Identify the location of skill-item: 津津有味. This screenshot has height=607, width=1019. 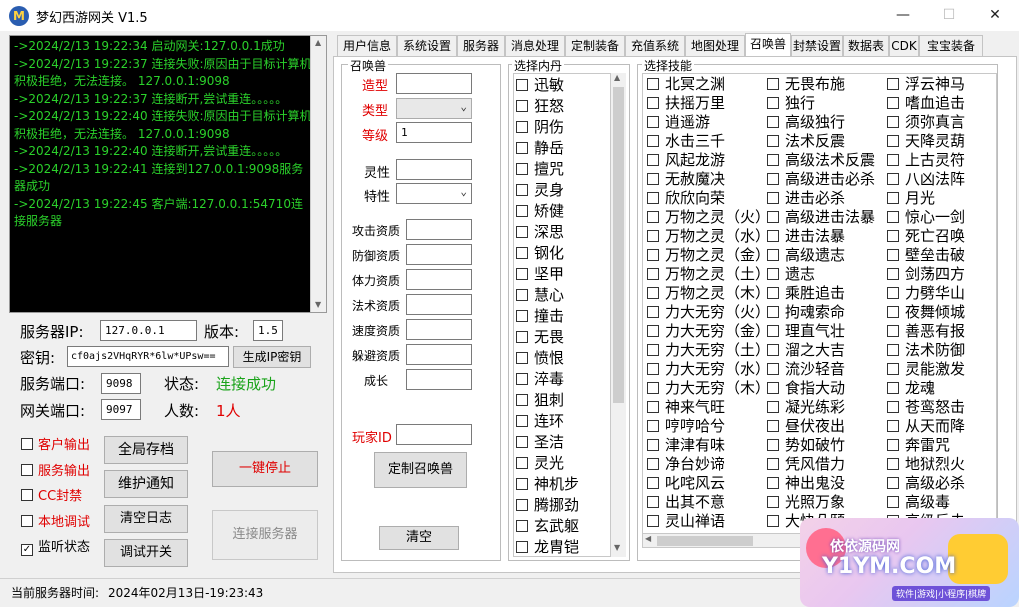
(706, 445).